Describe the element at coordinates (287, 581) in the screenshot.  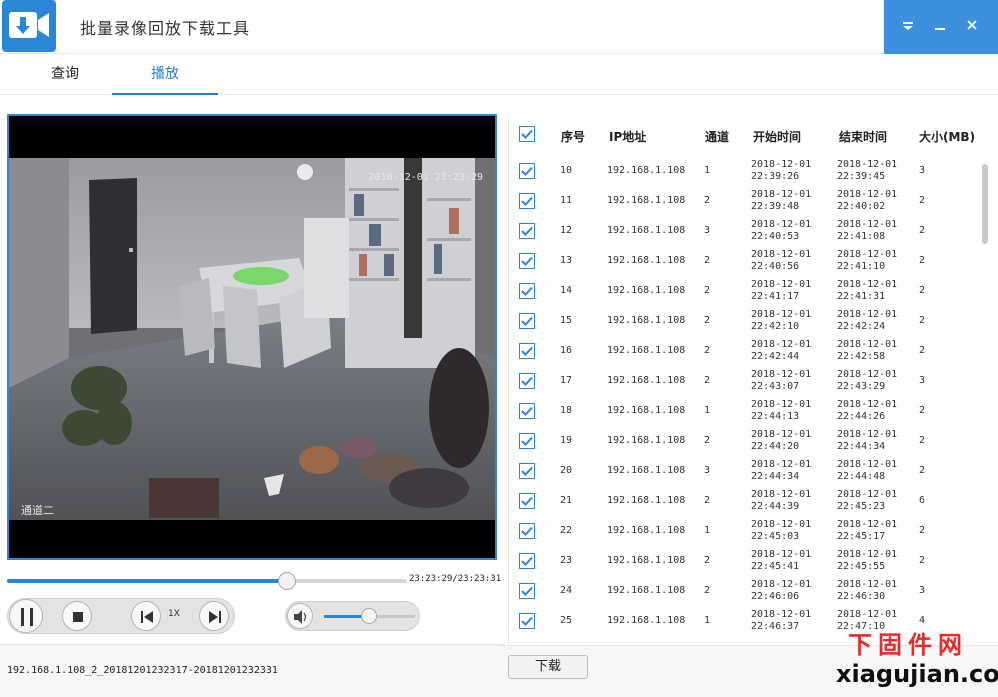
I see `progress-knob` at that location.